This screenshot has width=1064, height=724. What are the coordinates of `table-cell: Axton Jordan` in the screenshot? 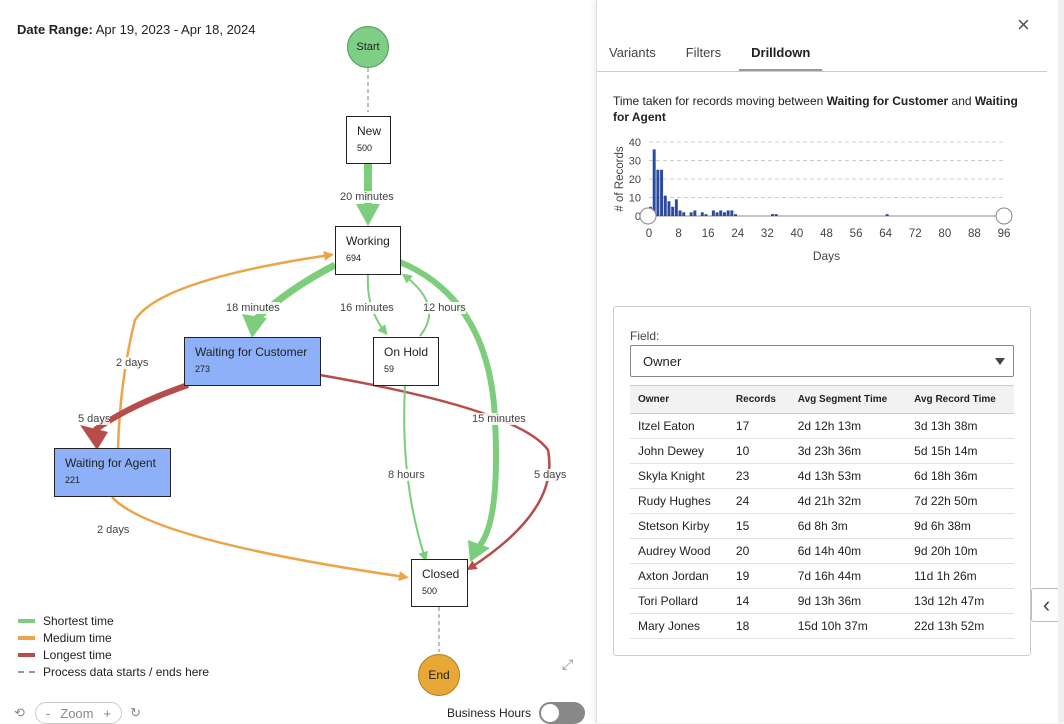 It's located at (679, 576).